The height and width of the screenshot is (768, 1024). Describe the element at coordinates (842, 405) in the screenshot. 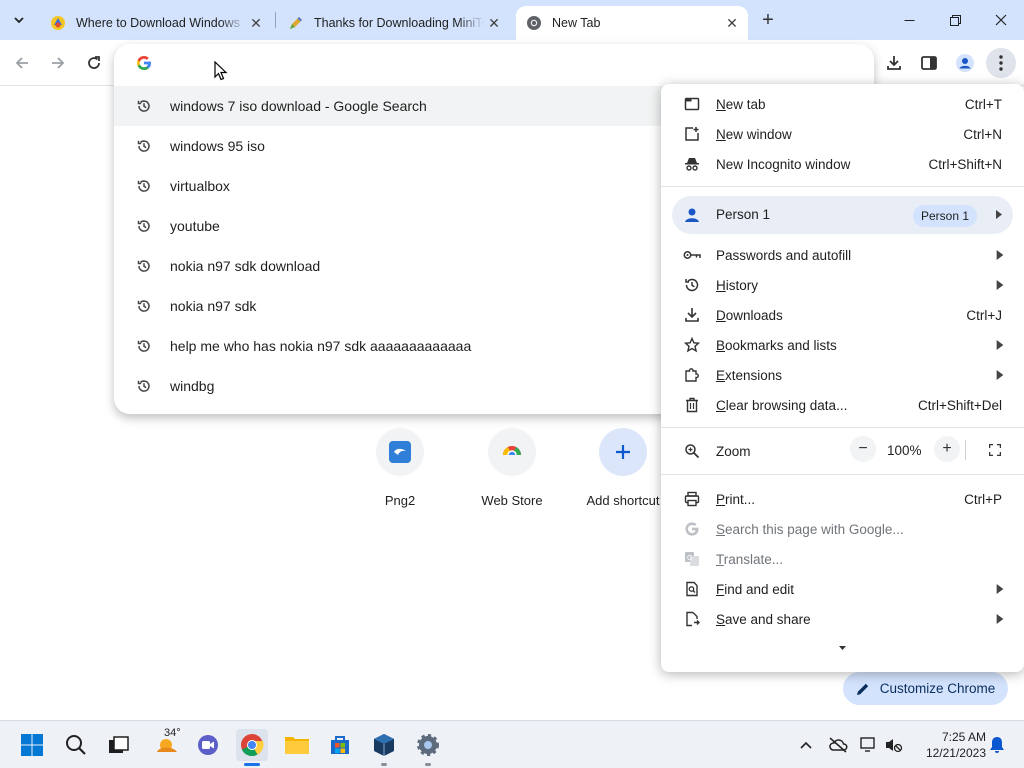

I see `menu-item-clear-data: Clear browsing data... Ctrl+Shift+Del` at that location.